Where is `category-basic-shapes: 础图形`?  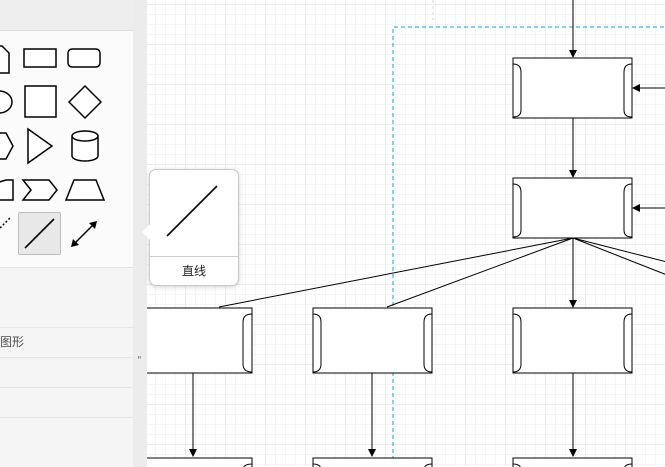
category-basic-shapes: 础图形 is located at coordinates (66, 342).